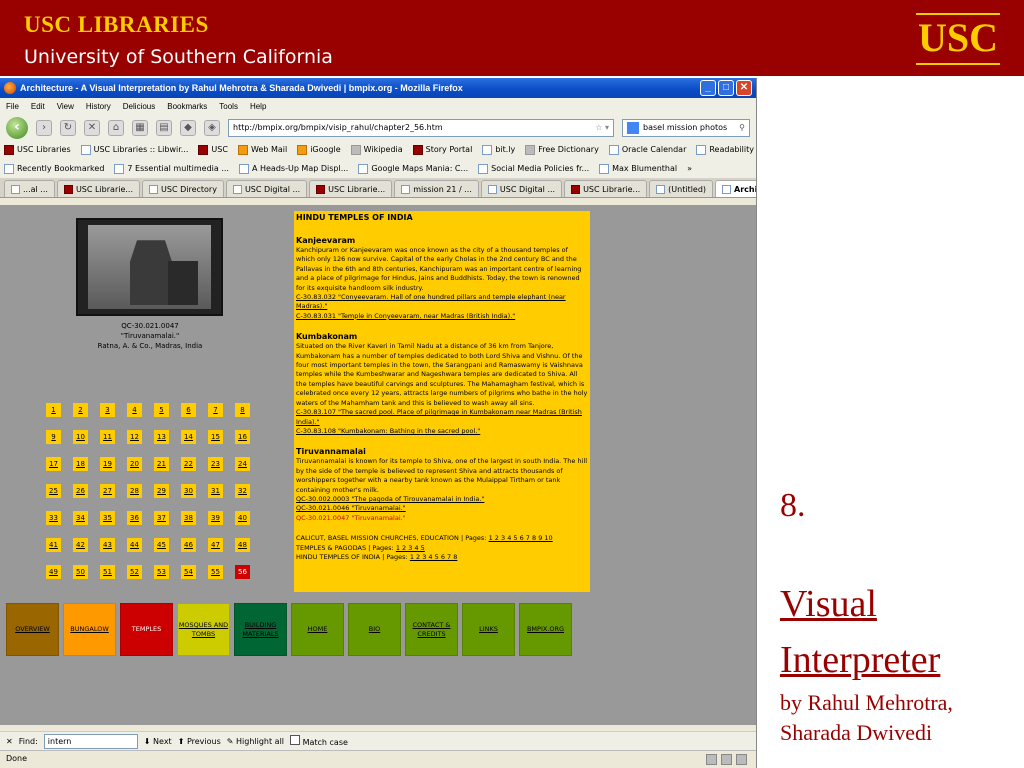  I want to click on page-link: 42, so click(80, 545).